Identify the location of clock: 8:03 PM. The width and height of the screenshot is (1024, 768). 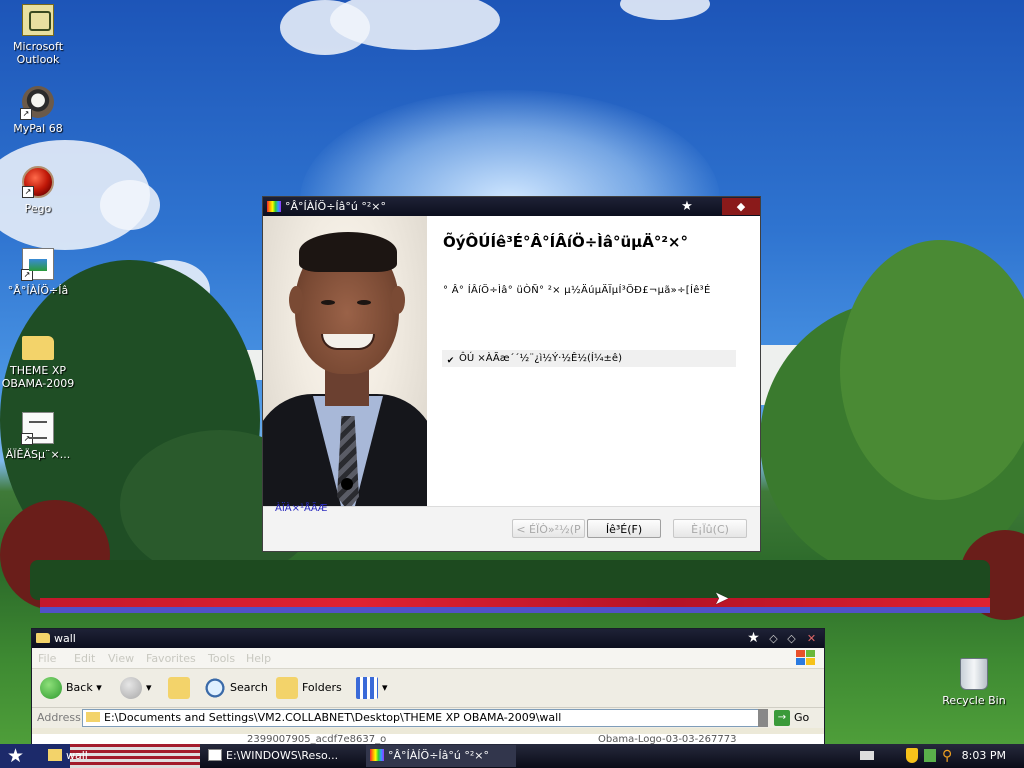
(983, 755).